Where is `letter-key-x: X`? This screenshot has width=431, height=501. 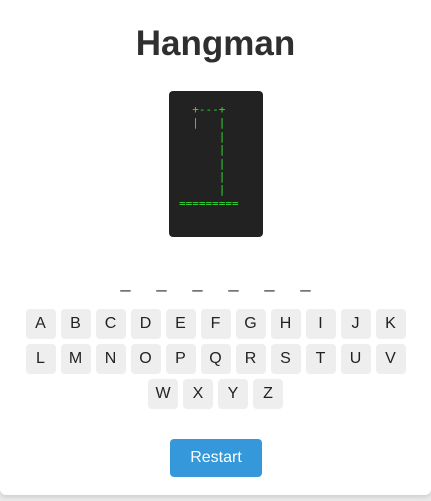
letter-key-x: X is located at coordinates (198, 394).